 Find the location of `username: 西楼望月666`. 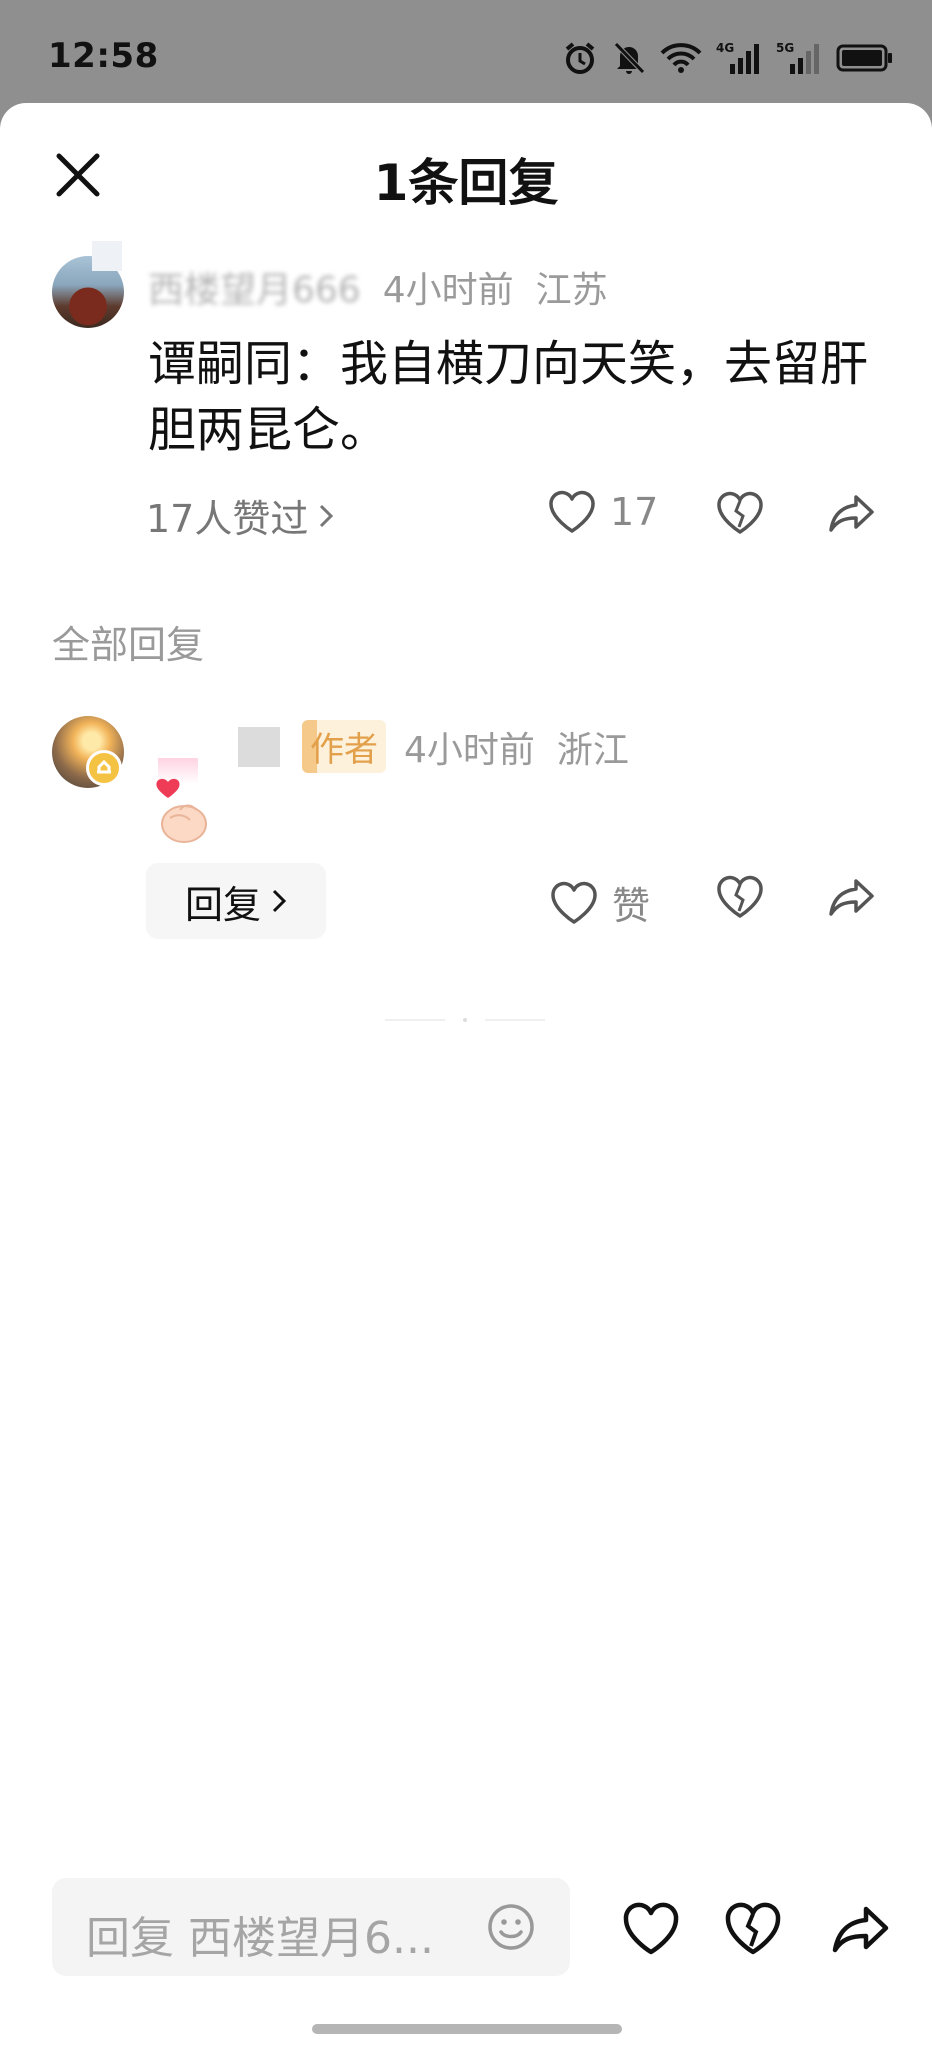

username: 西楼望月666 is located at coordinates (254, 287).